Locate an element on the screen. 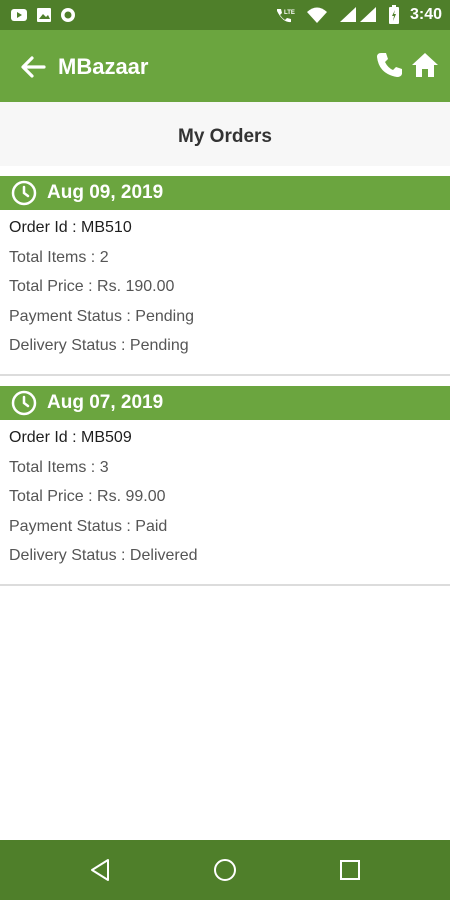 The height and width of the screenshot is (900, 450). notification-icons is located at coordinates (43, 15).